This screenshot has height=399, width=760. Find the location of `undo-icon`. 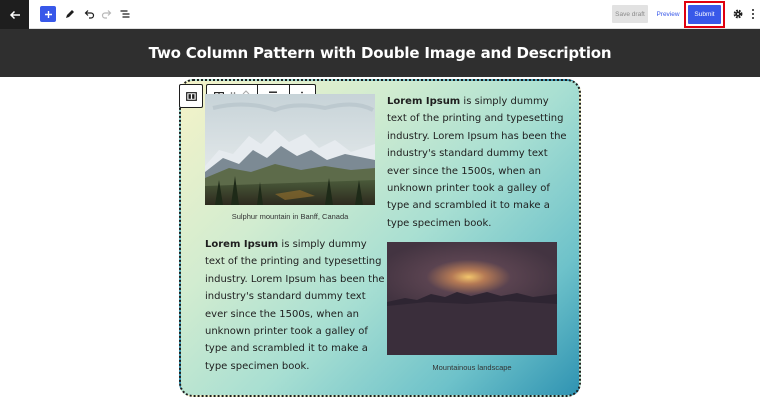

undo-icon is located at coordinates (89, 14).